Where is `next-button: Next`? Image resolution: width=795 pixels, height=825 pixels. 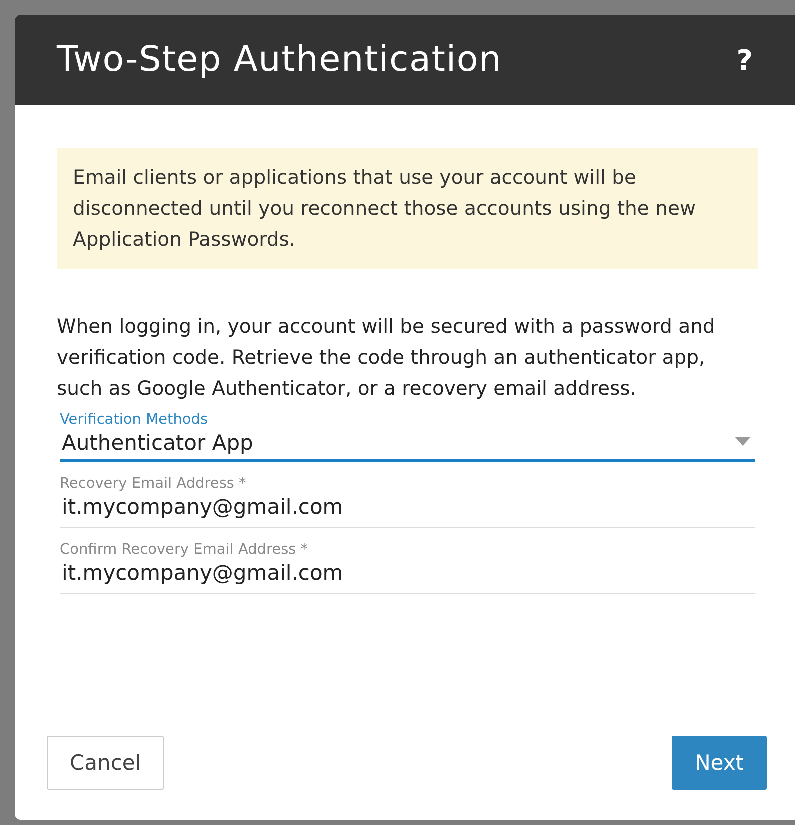
next-button: Next is located at coordinates (719, 763).